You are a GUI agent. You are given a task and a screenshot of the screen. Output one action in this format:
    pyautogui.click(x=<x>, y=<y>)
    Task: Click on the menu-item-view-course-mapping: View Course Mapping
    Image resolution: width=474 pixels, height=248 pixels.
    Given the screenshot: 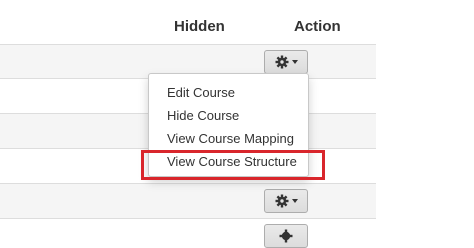 What is the action you would take?
    pyautogui.click(x=230, y=138)
    